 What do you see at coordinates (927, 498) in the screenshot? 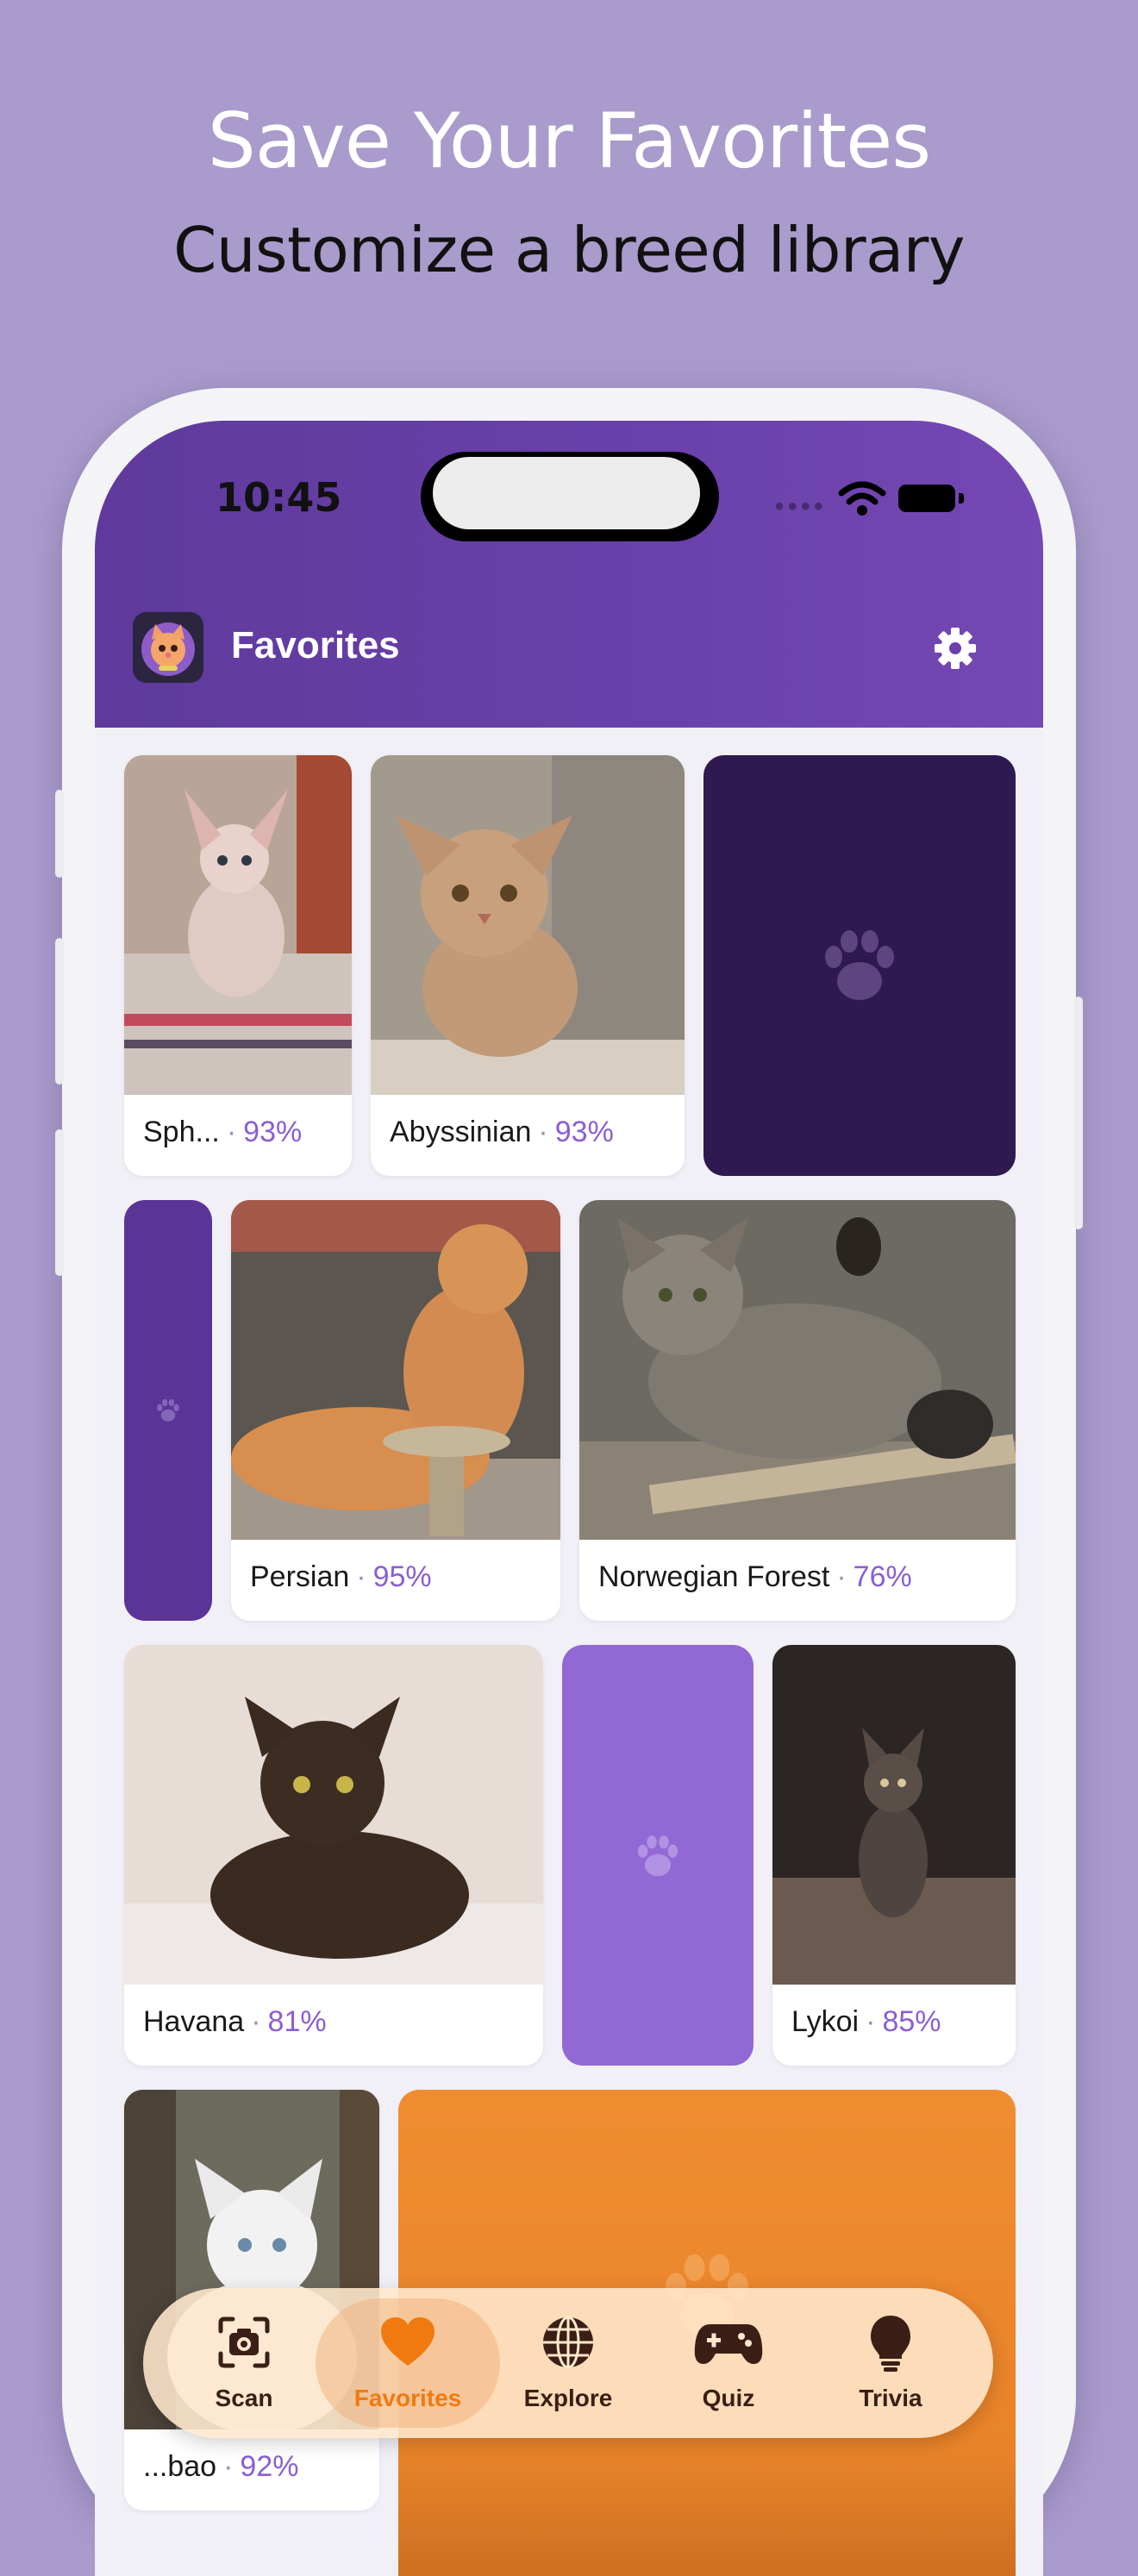
I see `battery-icon` at bounding box center [927, 498].